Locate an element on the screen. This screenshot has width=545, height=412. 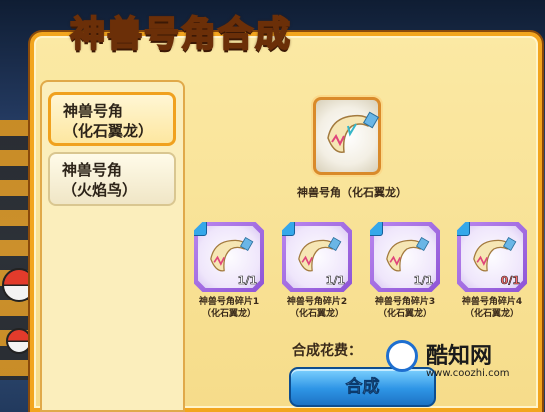
fragment-label-2: 神兽号角碎片2 （化石翼龙） is located at coordinates (317, 308).